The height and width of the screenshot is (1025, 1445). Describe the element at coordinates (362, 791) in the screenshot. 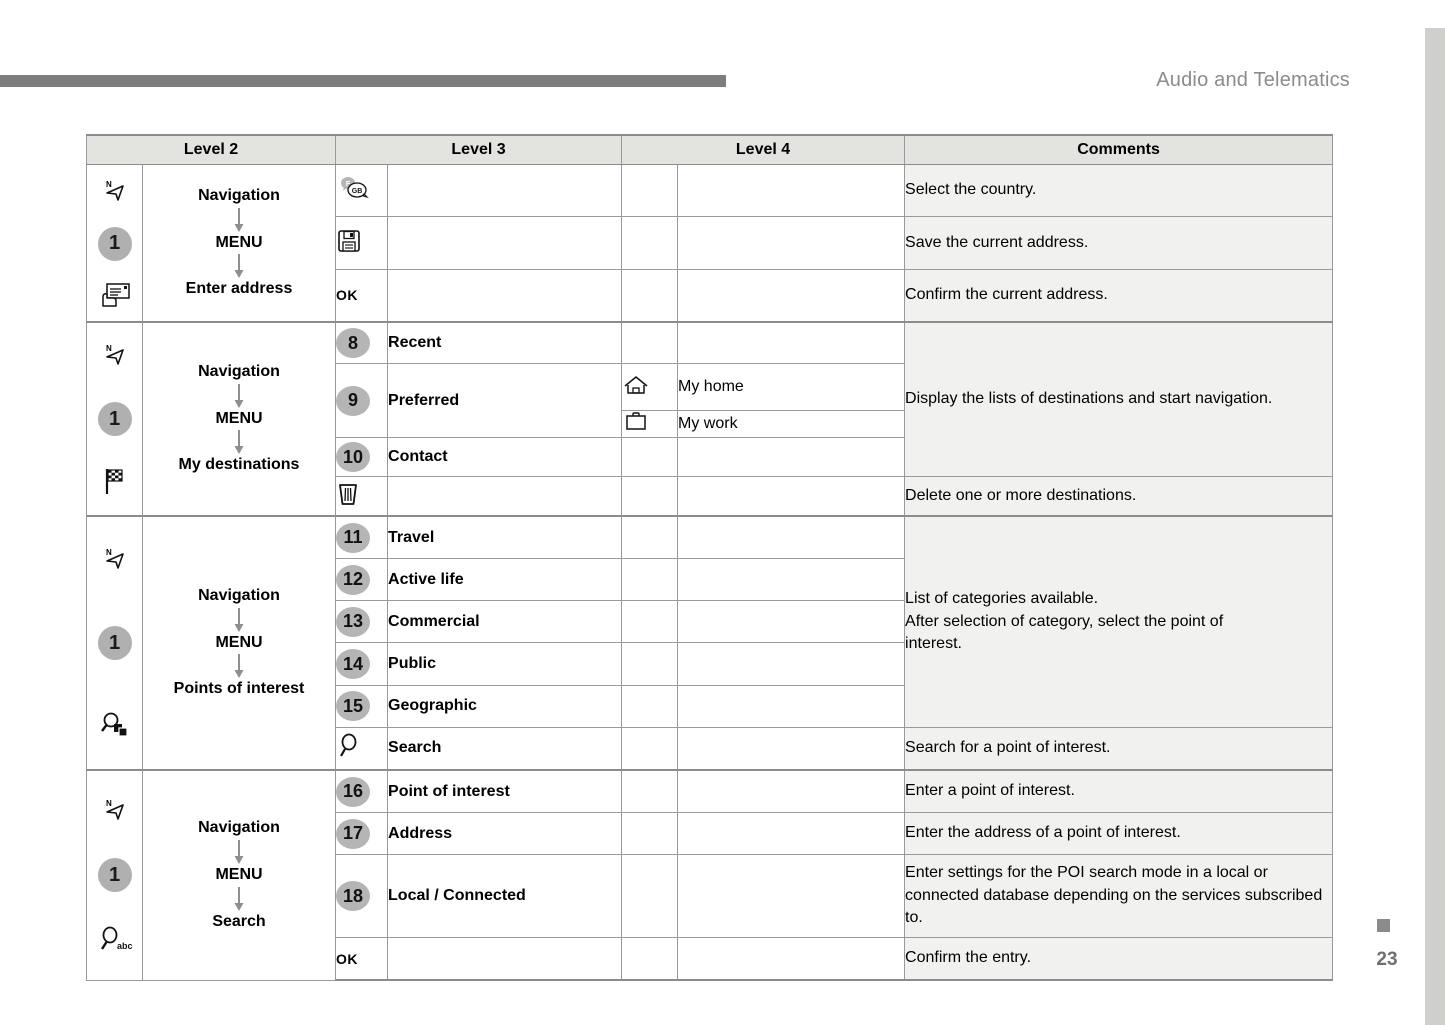

I see `level3-badge-16: 16` at that location.